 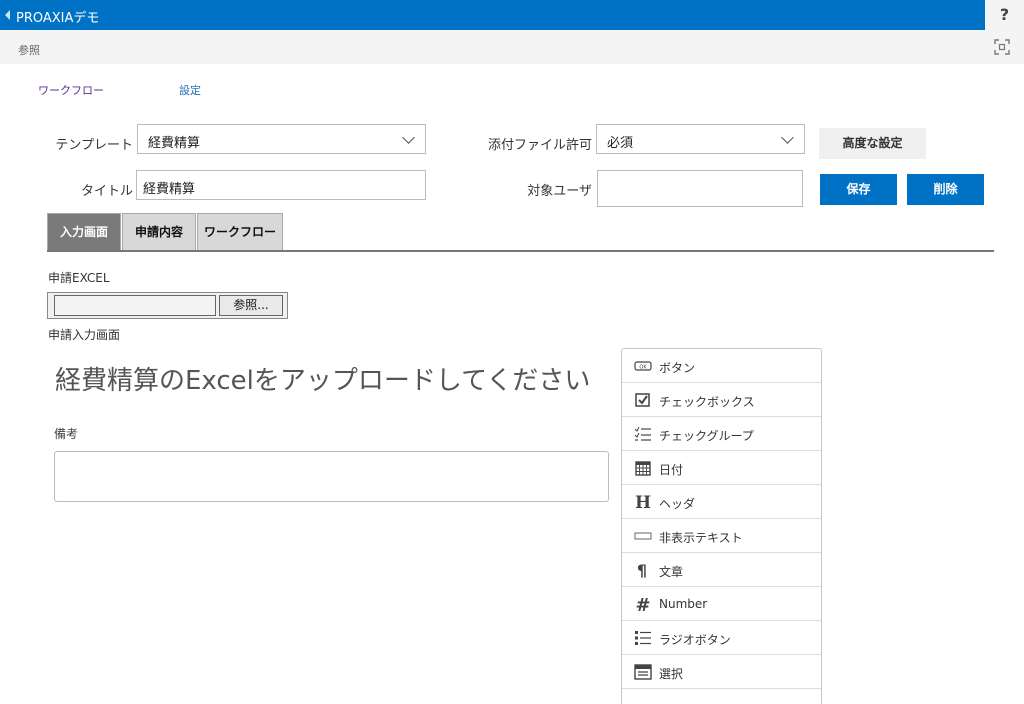 I want to click on tab-application-content: 申請内容, so click(x=159, y=231).